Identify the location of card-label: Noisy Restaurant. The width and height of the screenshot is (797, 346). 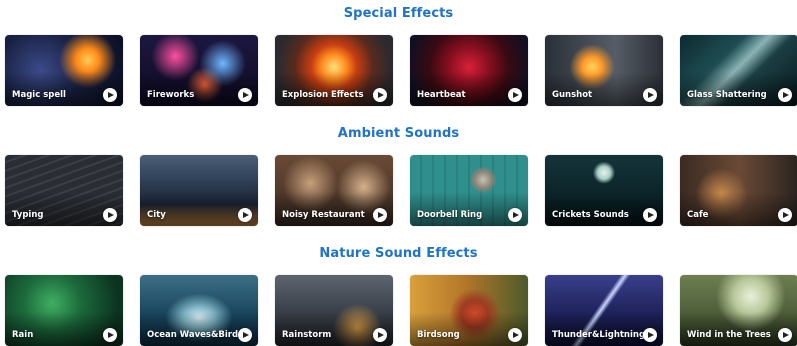
(323, 215).